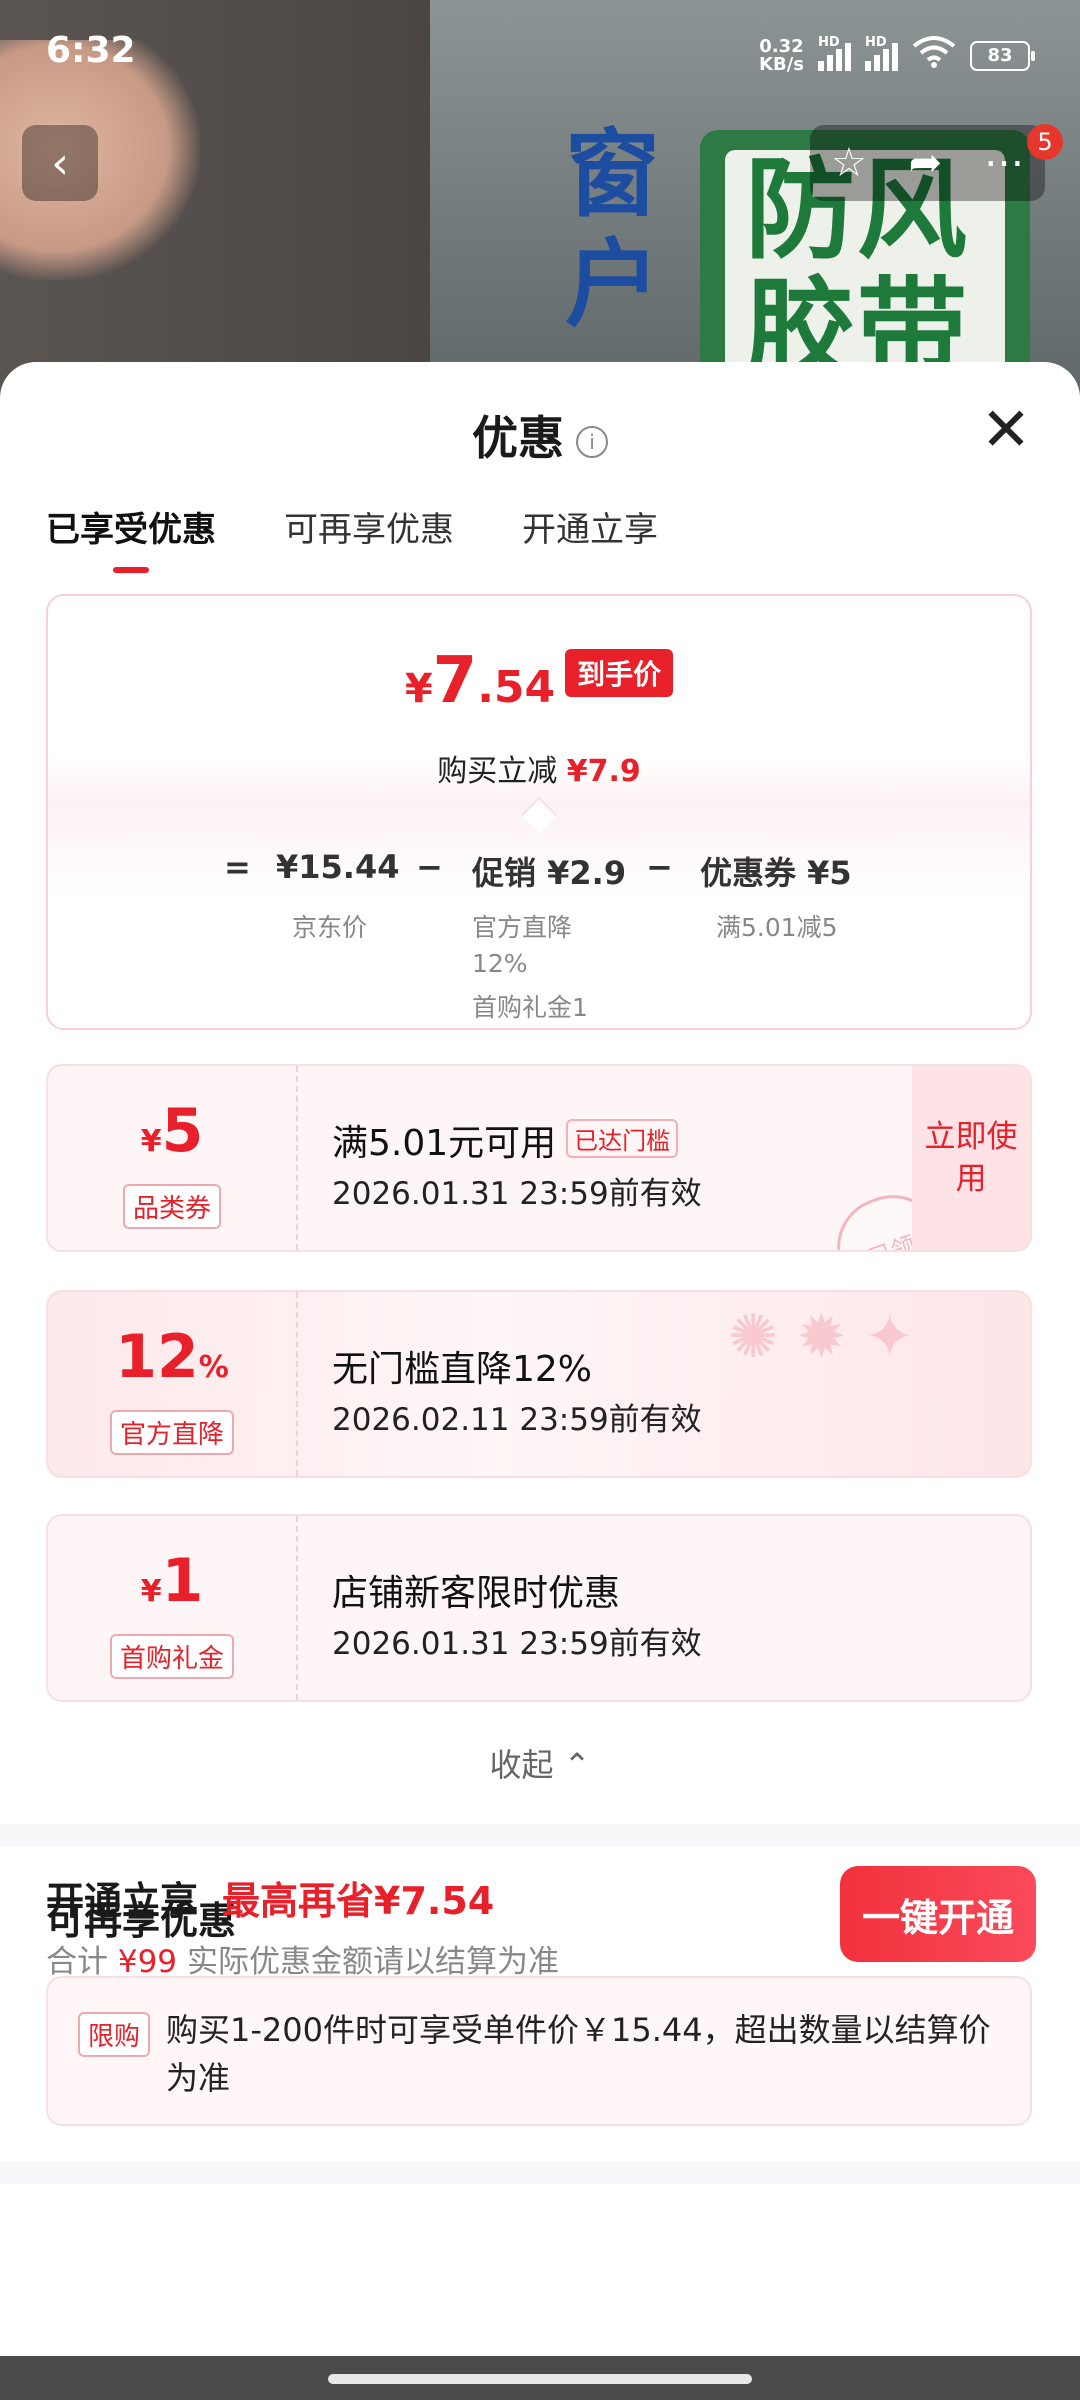 The width and height of the screenshot is (1080, 2400). I want to click on final-price-tag: 到手价, so click(619, 673).